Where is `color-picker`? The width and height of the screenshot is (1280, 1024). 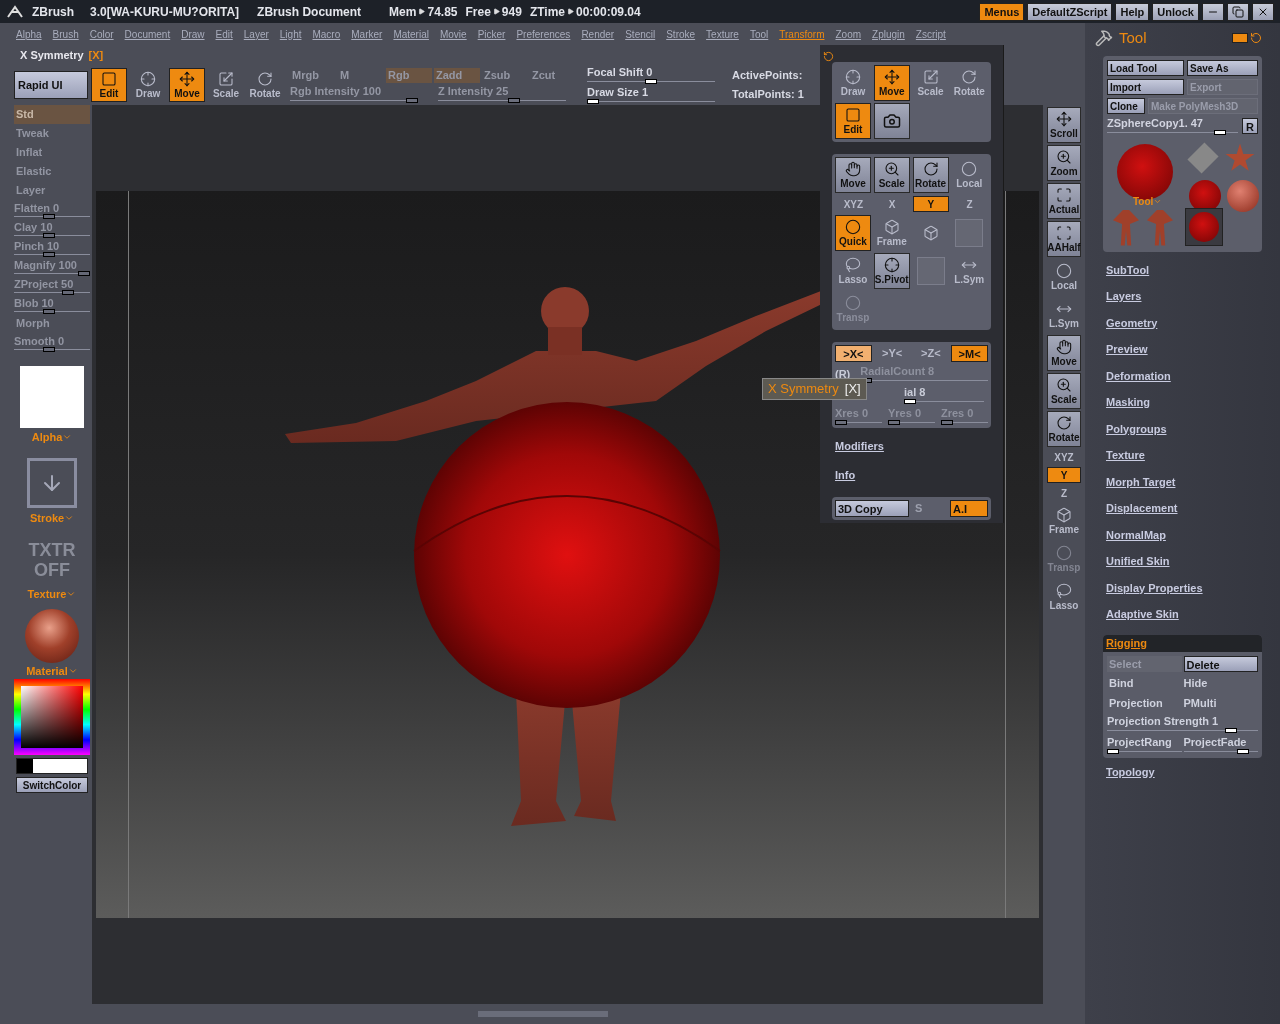 color-picker is located at coordinates (52, 717).